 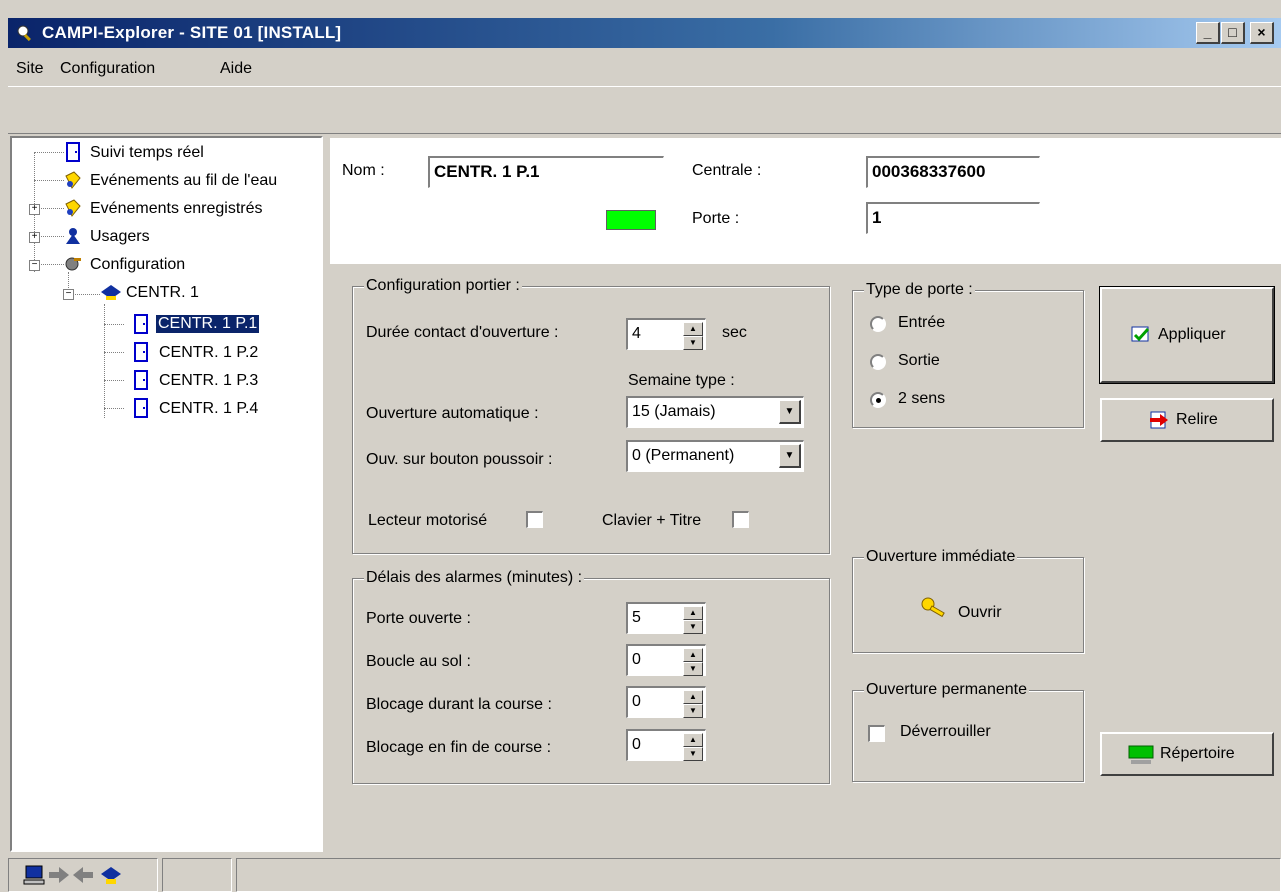 I want to click on radio-sortie, so click(x=878, y=362).